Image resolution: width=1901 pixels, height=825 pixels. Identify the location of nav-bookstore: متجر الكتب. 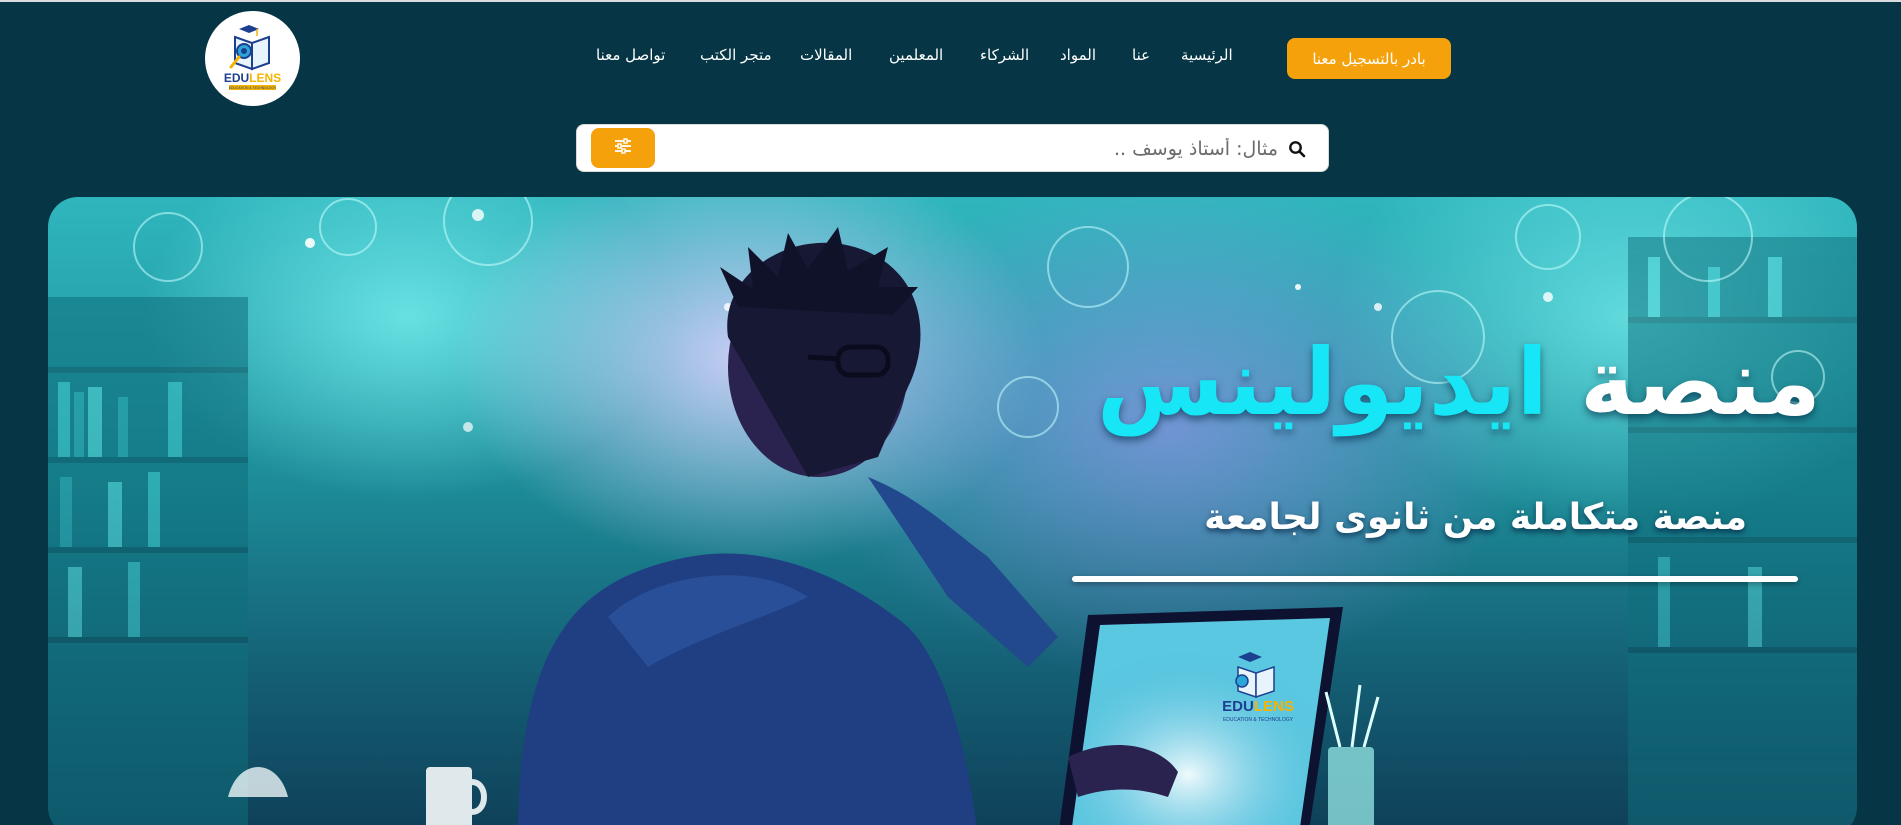
(736, 55).